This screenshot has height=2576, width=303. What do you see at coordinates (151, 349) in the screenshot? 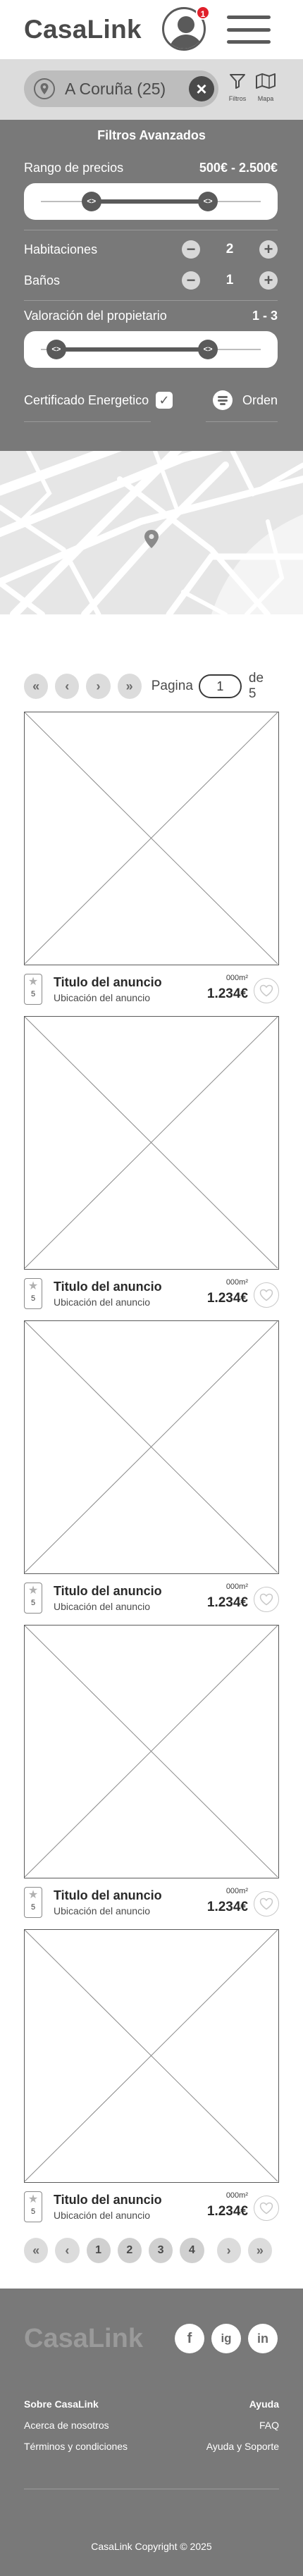
I see `owner-rating-slider: <> <>` at bounding box center [151, 349].